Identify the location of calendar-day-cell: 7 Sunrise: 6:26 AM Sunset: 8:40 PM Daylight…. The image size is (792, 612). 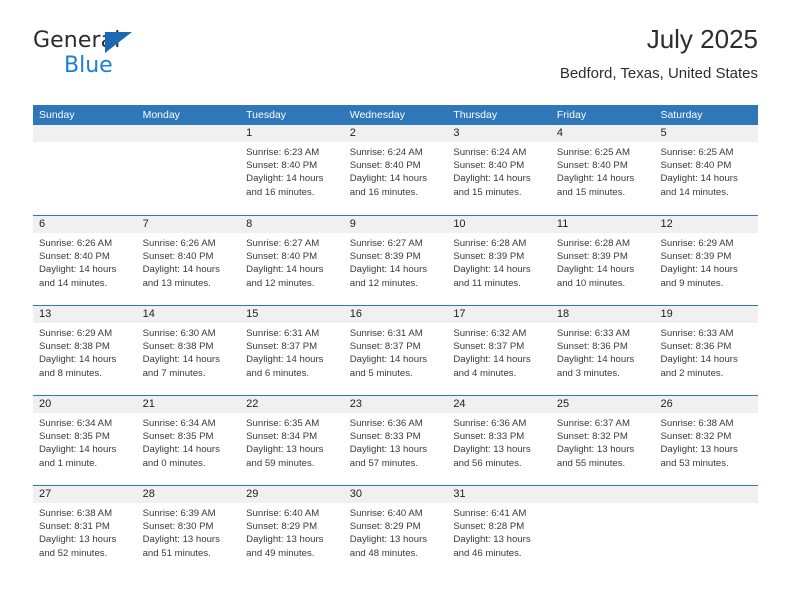
(188, 260).